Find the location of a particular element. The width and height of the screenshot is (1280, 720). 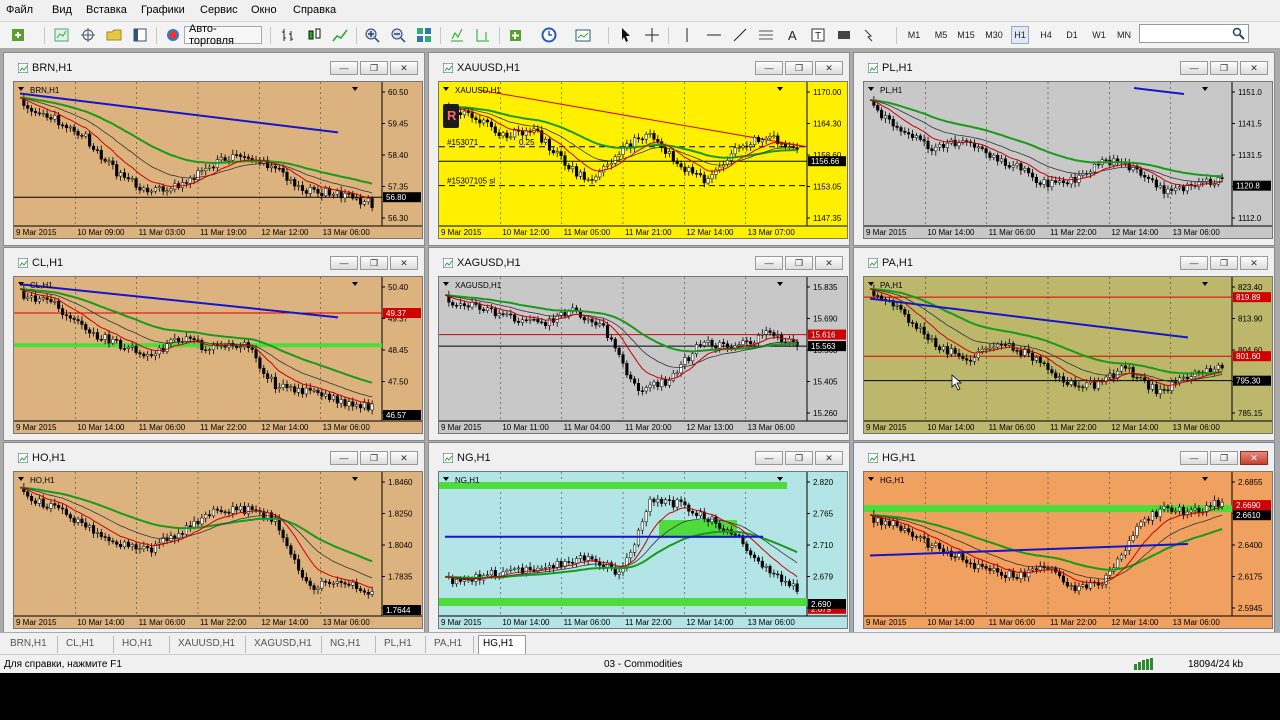

timeframe-h1-button: H1 is located at coordinates (1020, 35).